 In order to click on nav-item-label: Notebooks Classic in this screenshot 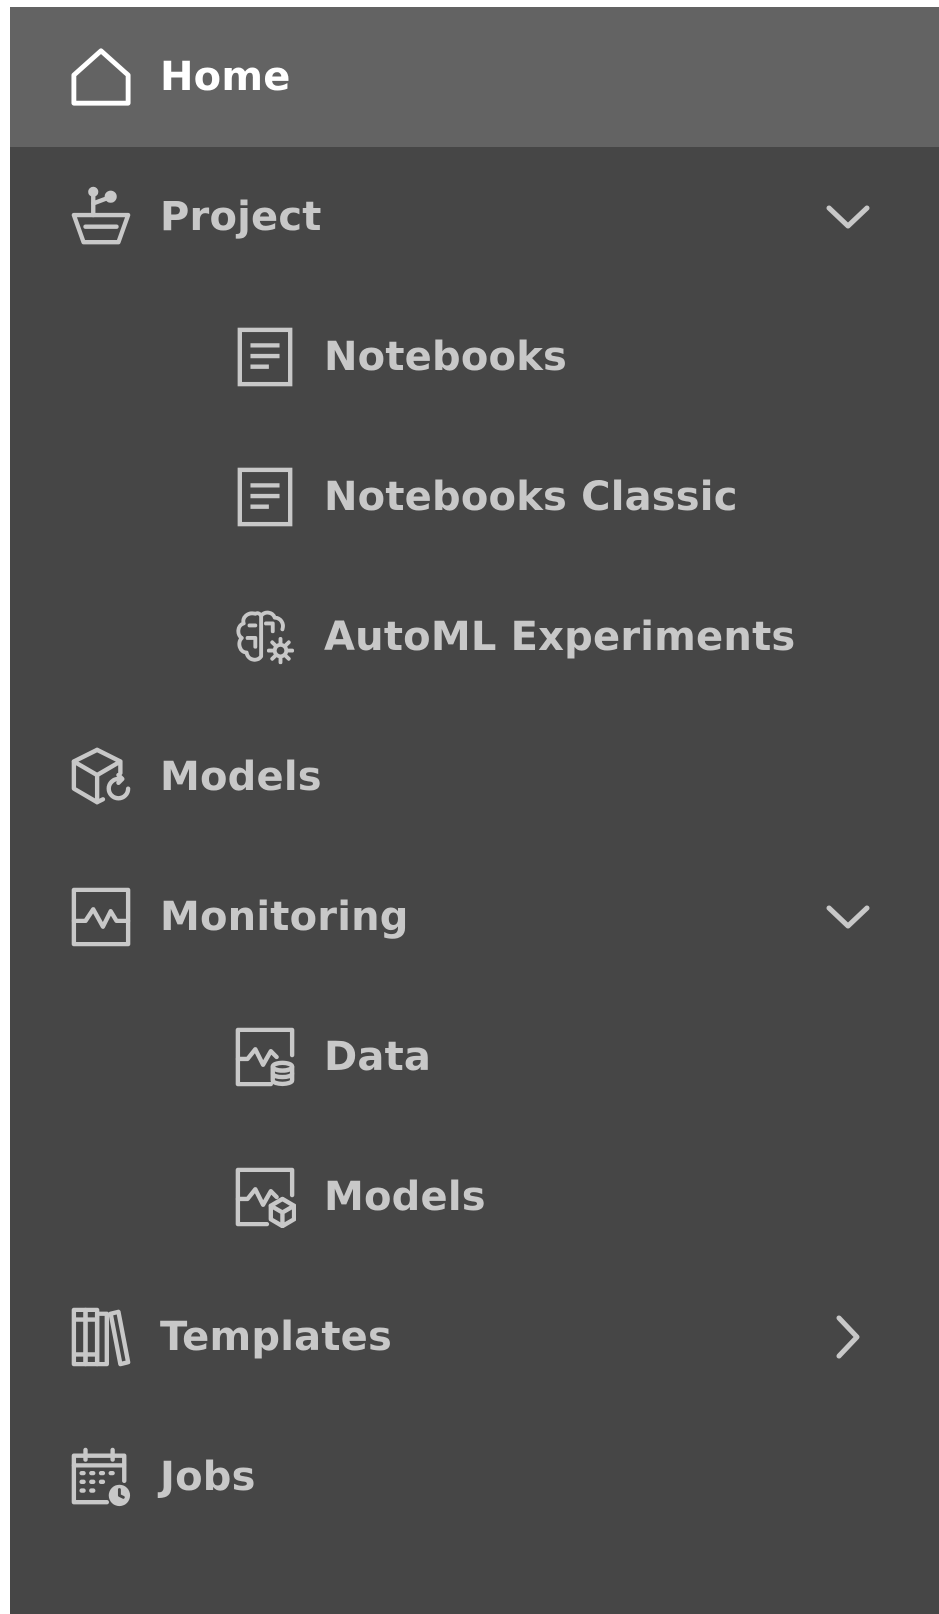, I will do `click(531, 497)`.